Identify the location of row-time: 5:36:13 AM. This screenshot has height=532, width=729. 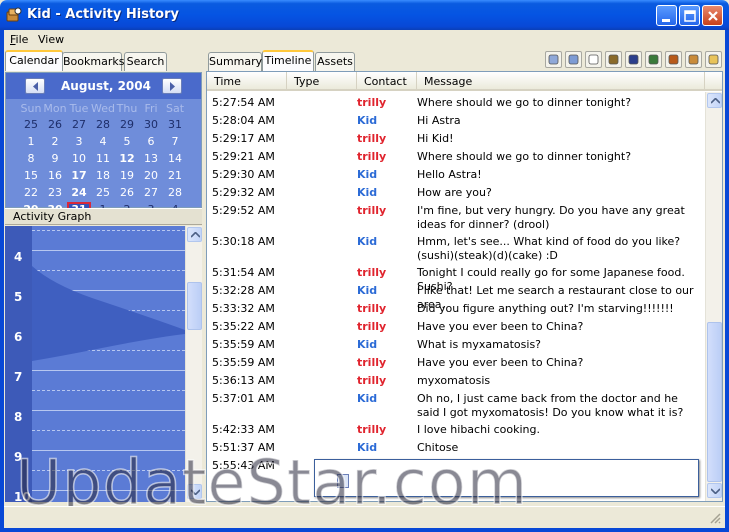
(243, 380).